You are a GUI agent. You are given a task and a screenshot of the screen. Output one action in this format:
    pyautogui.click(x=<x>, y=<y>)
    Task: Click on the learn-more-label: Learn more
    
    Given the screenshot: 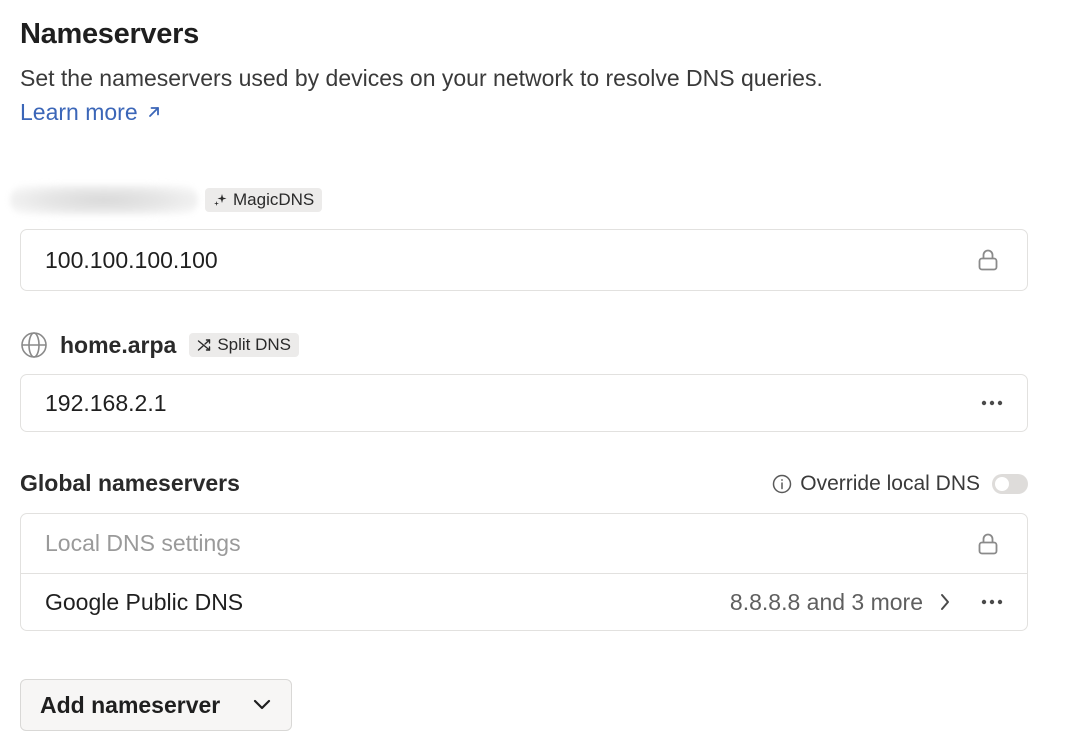 What is the action you would take?
    pyautogui.click(x=79, y=112)
    